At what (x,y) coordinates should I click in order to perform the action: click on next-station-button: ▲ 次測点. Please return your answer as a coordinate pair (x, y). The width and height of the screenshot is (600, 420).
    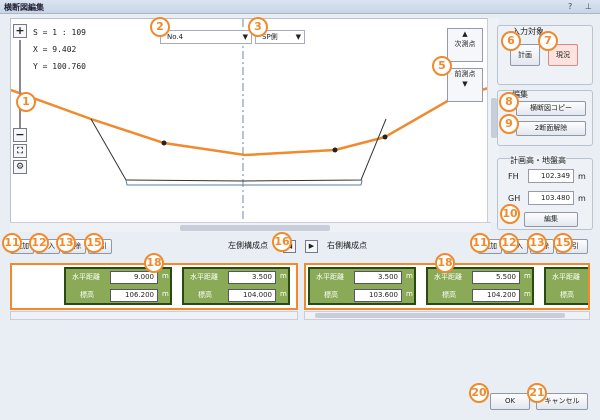
    Looking at the image, I should click on (465, 45).